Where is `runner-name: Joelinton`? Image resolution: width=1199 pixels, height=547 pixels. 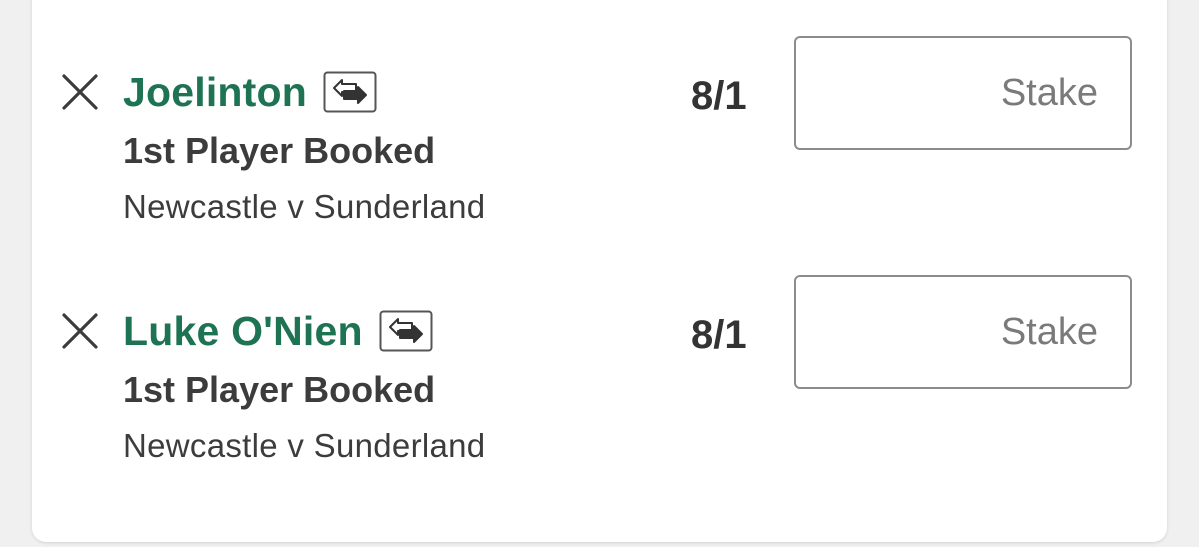
runner-name: Joelinton is located at coordinates (215, 91).